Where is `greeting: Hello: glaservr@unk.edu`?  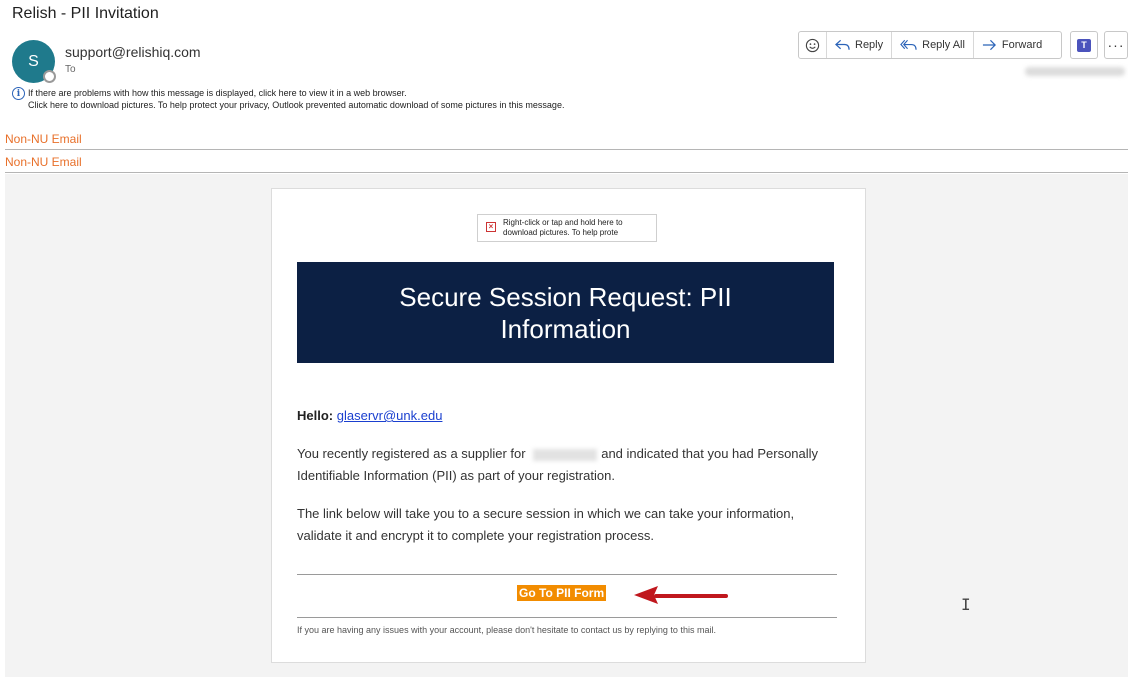 greeting: Hello: glaservr@unk.edu is located at coordinates (369, 415).